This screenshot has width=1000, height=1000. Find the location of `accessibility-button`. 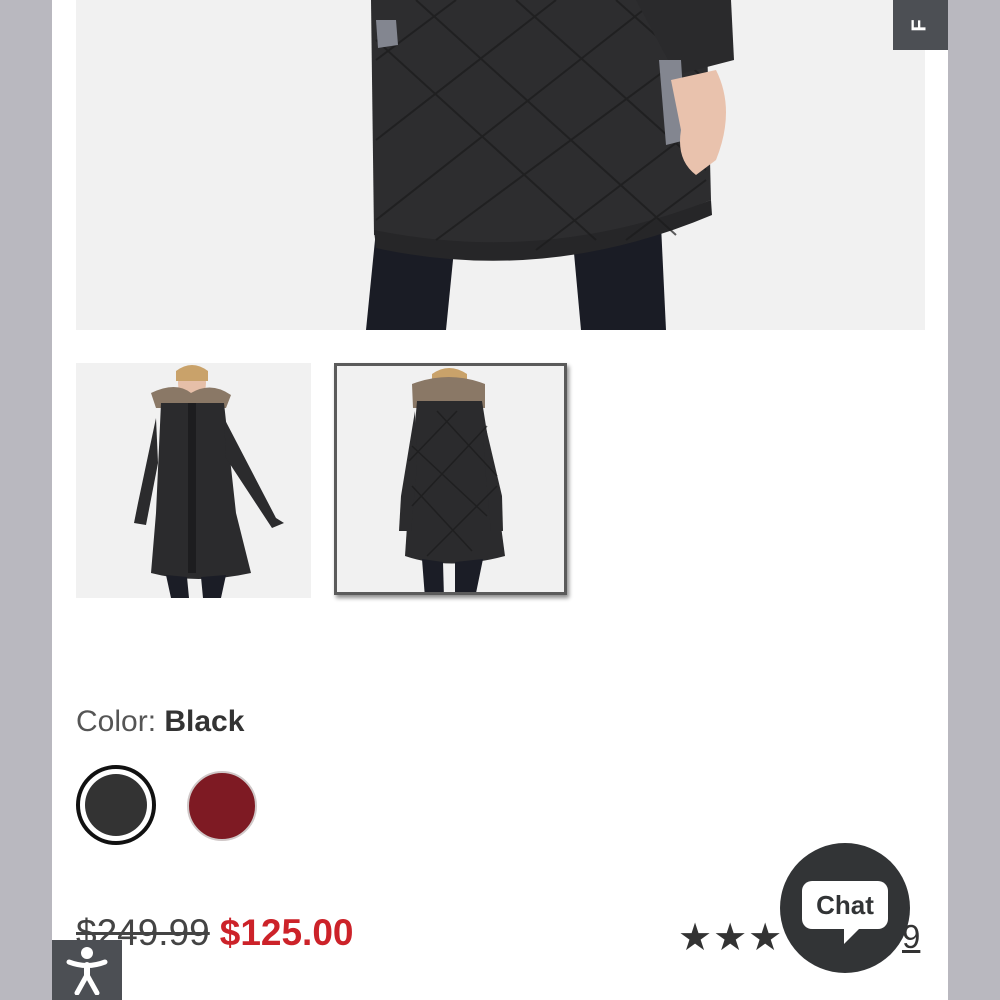

accessibility-button is located at coordinates (87, 970).